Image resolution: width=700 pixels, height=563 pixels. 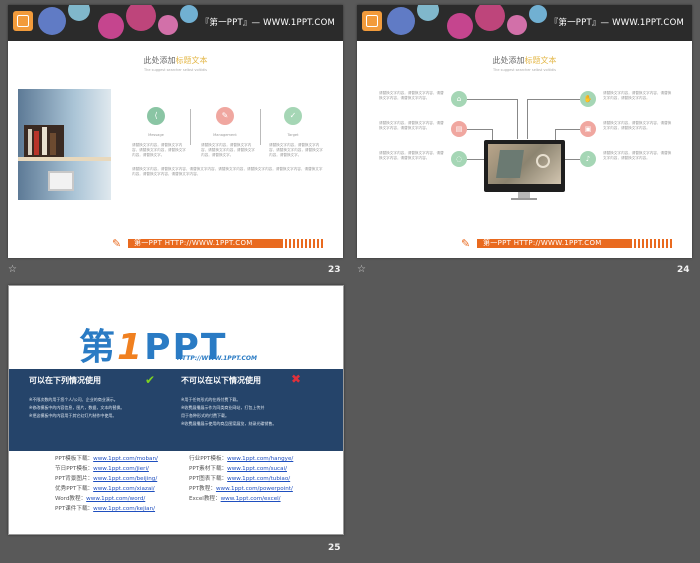 I want to click on link-row: PPT模板下载：www.1ppt.com/moban/, so click(x=106, y=459).